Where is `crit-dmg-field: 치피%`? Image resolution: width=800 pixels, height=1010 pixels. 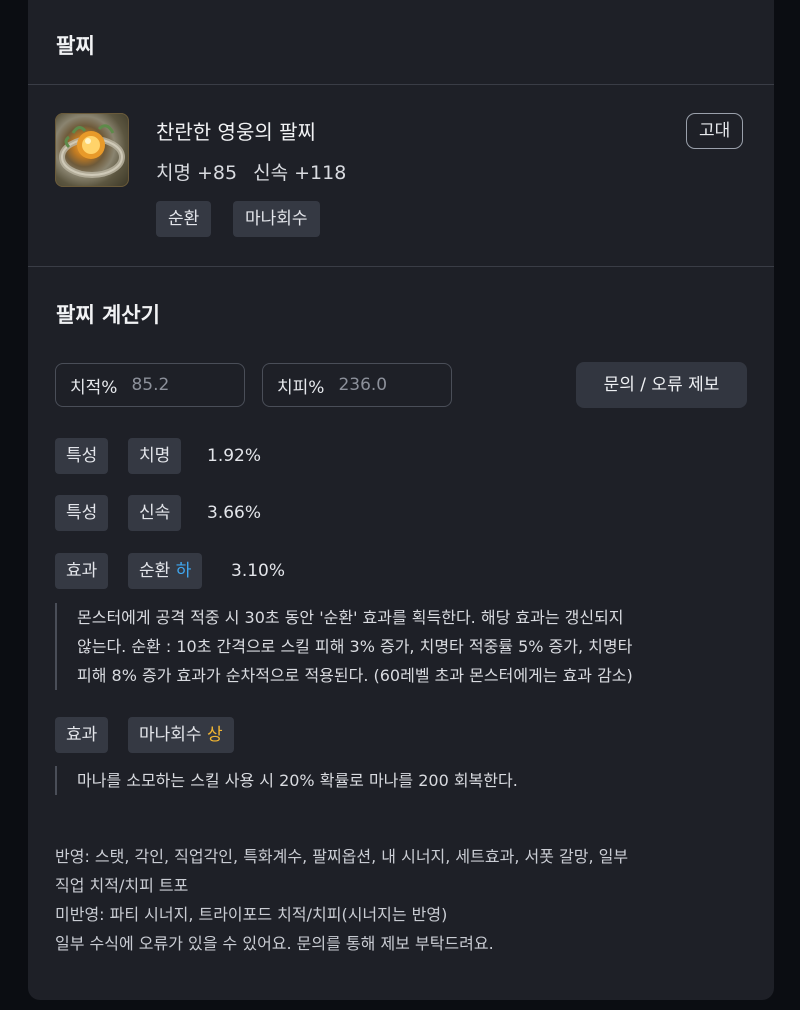 crit-dmg-field: 치피% is located at coordinates (357, 385).